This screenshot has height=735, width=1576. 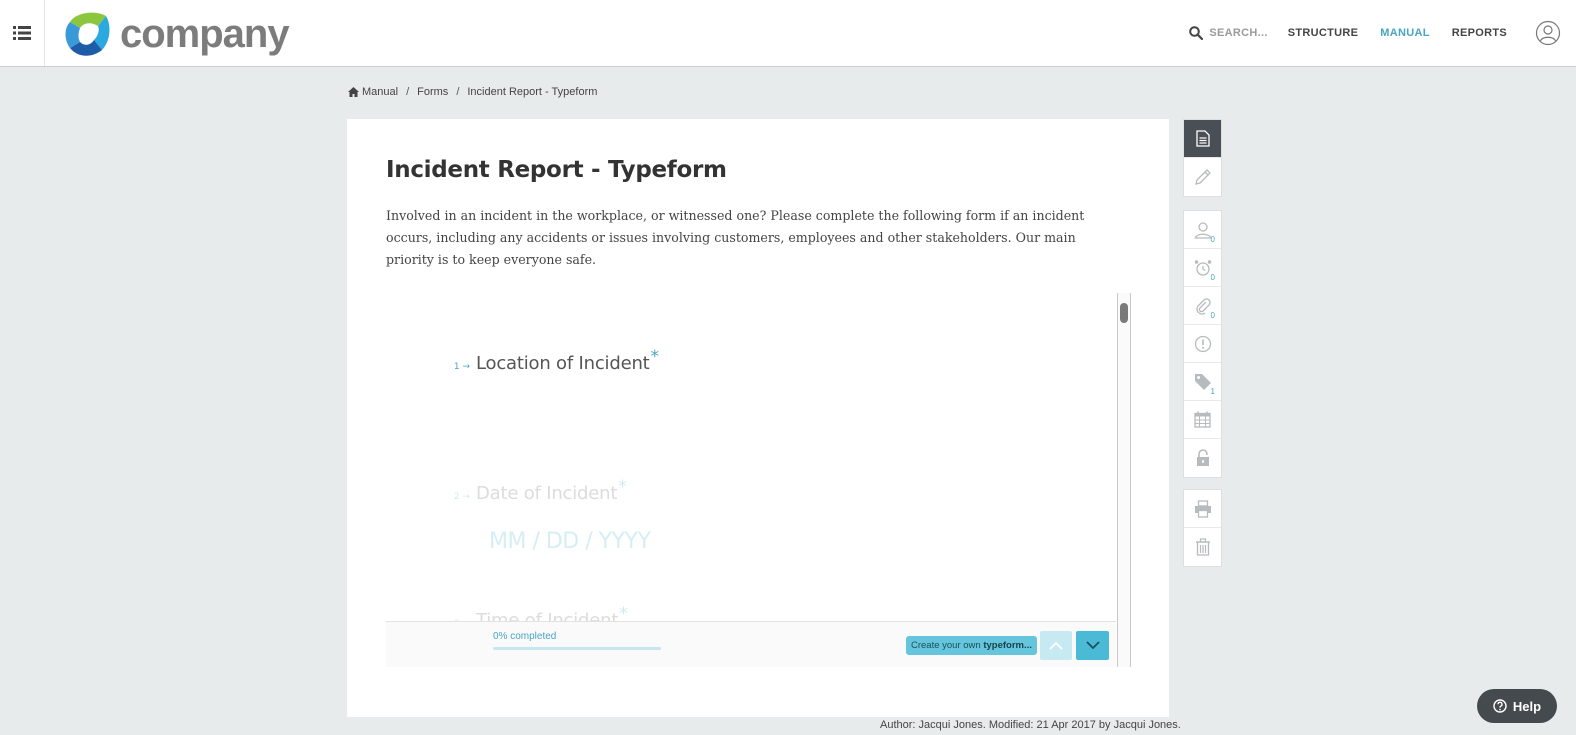 I want to click on print-icon, so click(x=1202, y=508).